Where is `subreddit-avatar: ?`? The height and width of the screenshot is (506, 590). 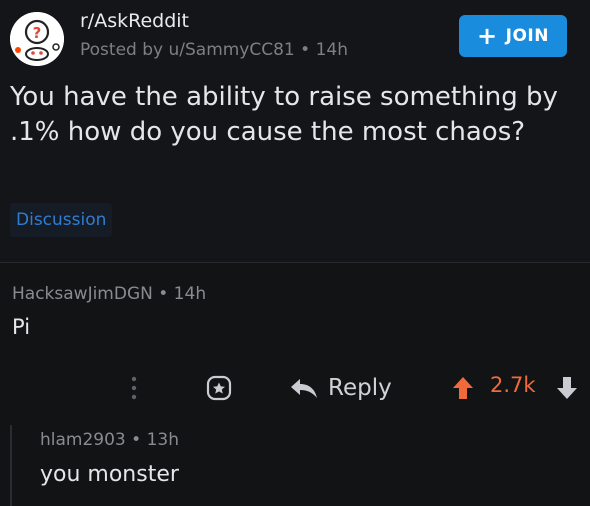 subreddit-avatar: ? is located at coordinates (37, 39).